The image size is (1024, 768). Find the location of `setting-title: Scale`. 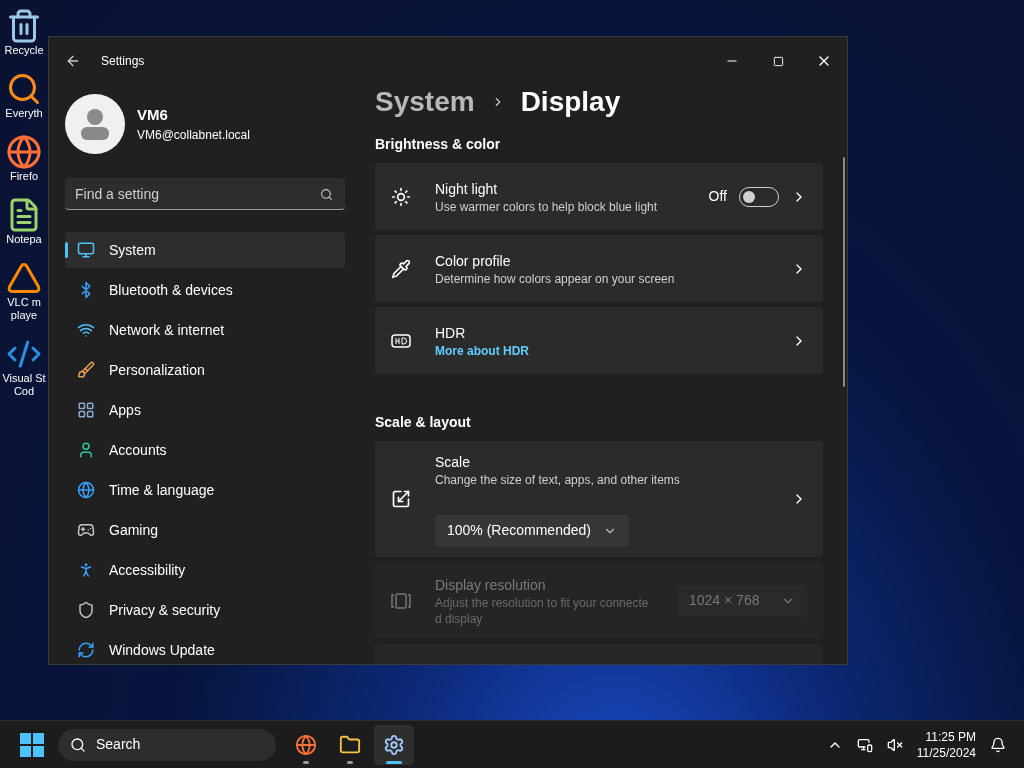

setting-title: Scale is located at coordinates (453, 462).